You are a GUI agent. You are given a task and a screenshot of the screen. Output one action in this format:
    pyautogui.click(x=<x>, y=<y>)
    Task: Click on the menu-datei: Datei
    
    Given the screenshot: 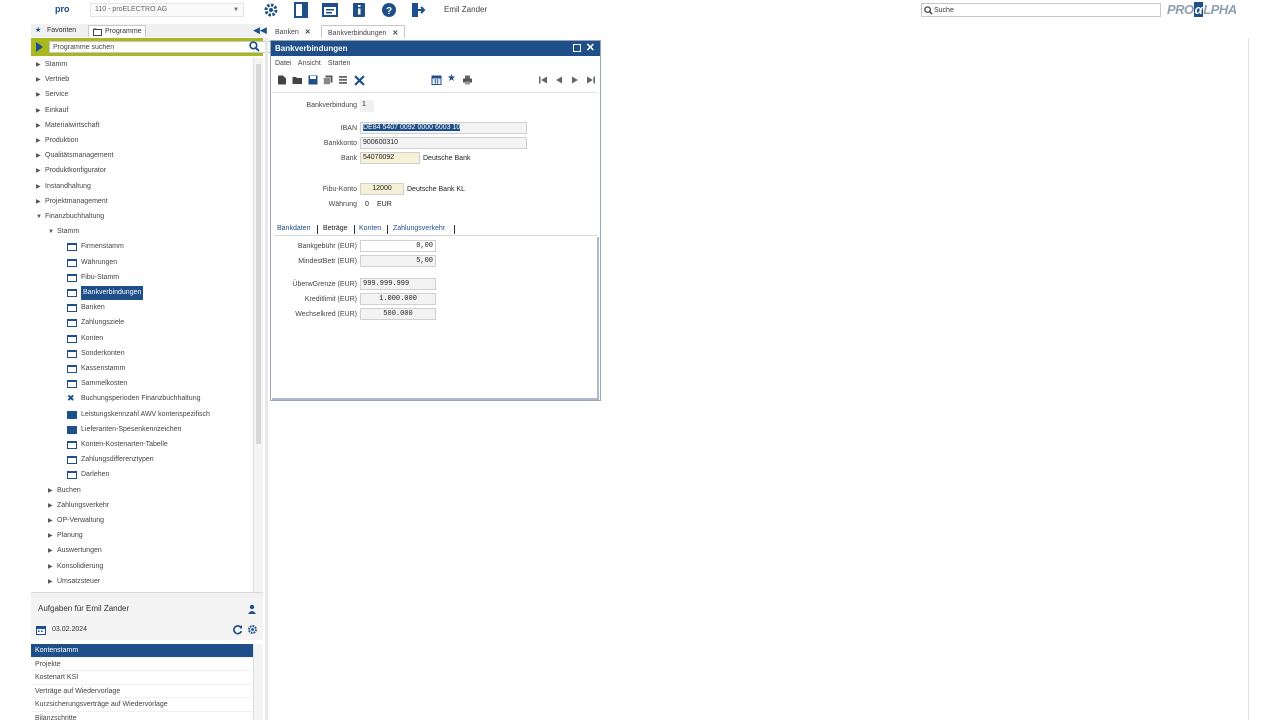 What is the action you would take?
    pyautogui.click(x=283, y=63)
    